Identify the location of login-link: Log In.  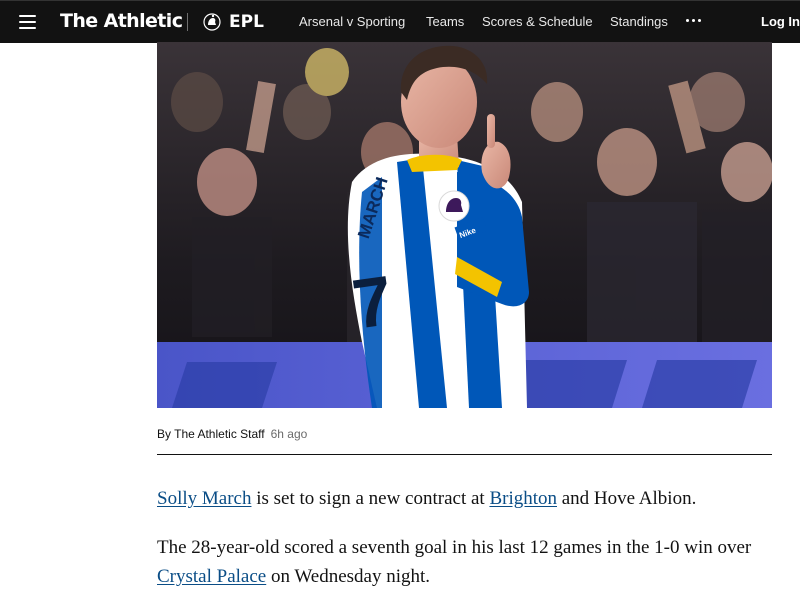
(780, 22).